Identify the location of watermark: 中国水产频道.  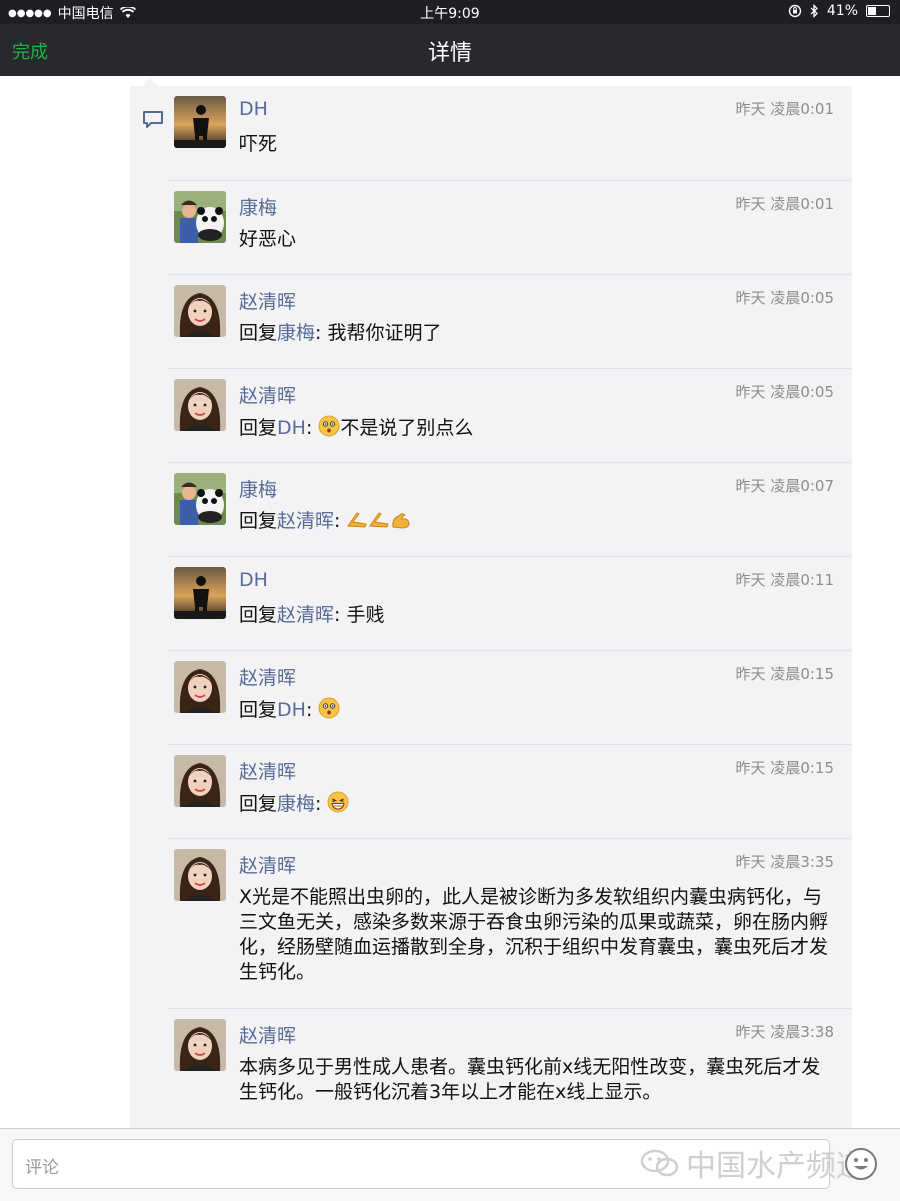
(753, 1163).